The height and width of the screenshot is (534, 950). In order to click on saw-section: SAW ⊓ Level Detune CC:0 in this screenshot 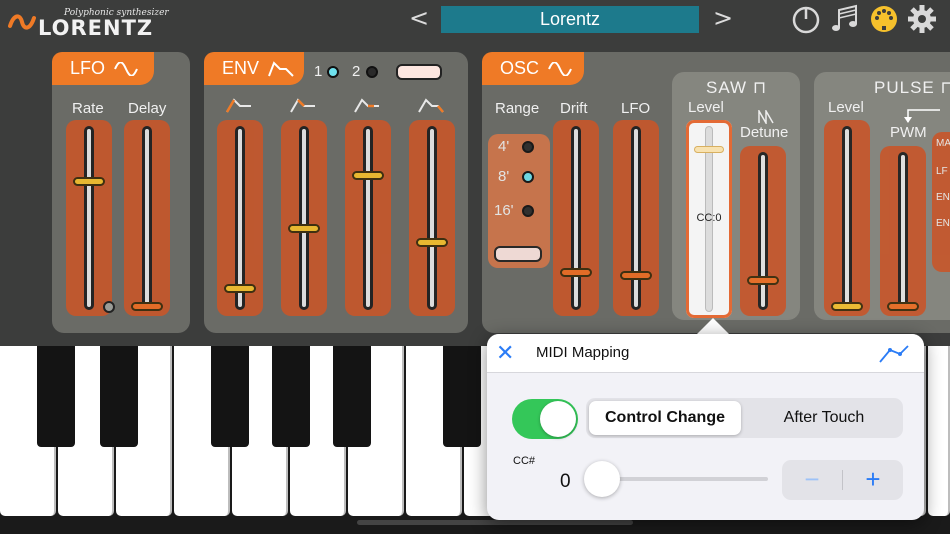, I will do `click(736, 196)`.